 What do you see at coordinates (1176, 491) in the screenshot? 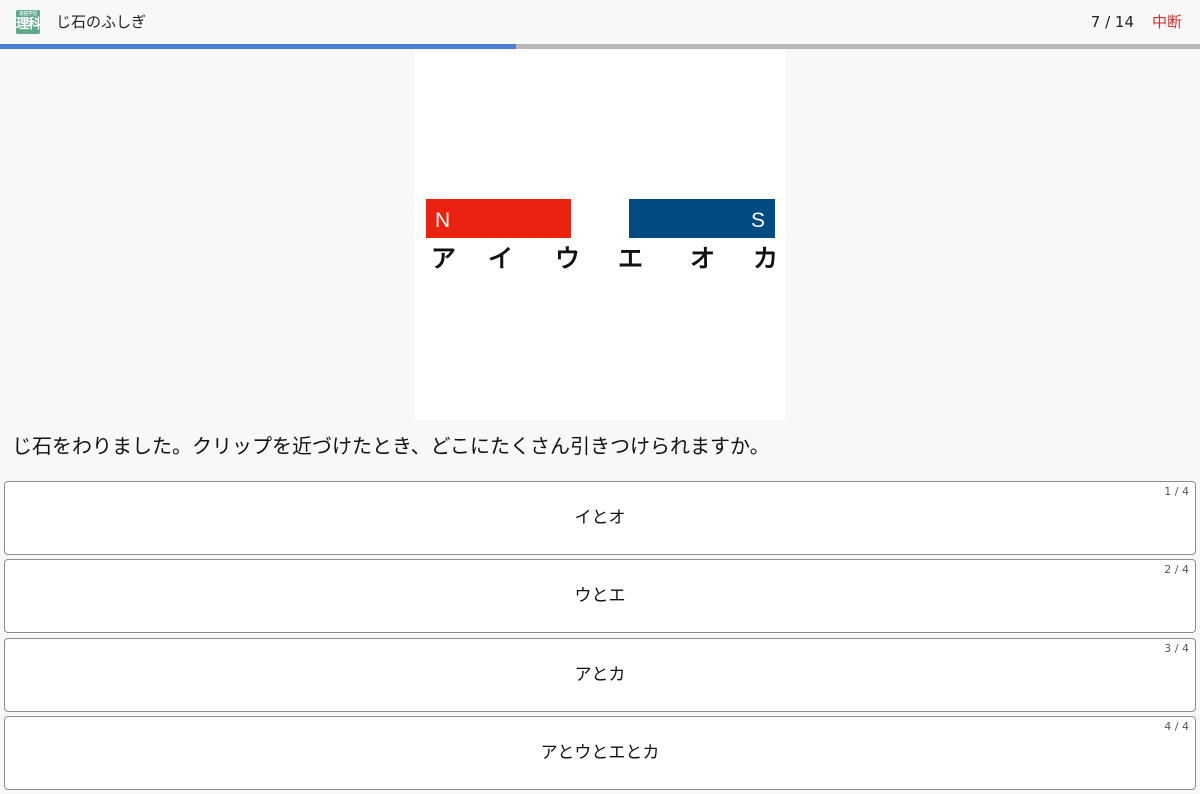
I see `answer-choice-index: 1 / 4` at bounding box center [1176, 491].